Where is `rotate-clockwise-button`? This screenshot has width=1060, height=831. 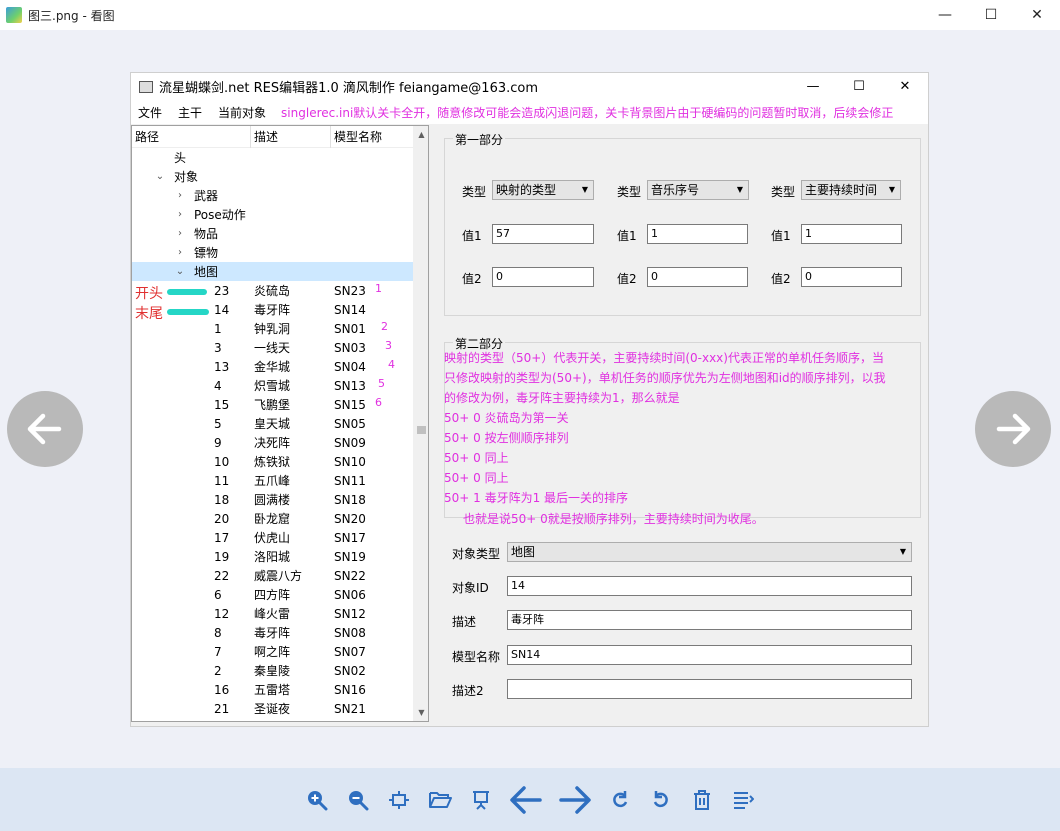 rotate-clockwise-button is located at coordinates (620, 800).